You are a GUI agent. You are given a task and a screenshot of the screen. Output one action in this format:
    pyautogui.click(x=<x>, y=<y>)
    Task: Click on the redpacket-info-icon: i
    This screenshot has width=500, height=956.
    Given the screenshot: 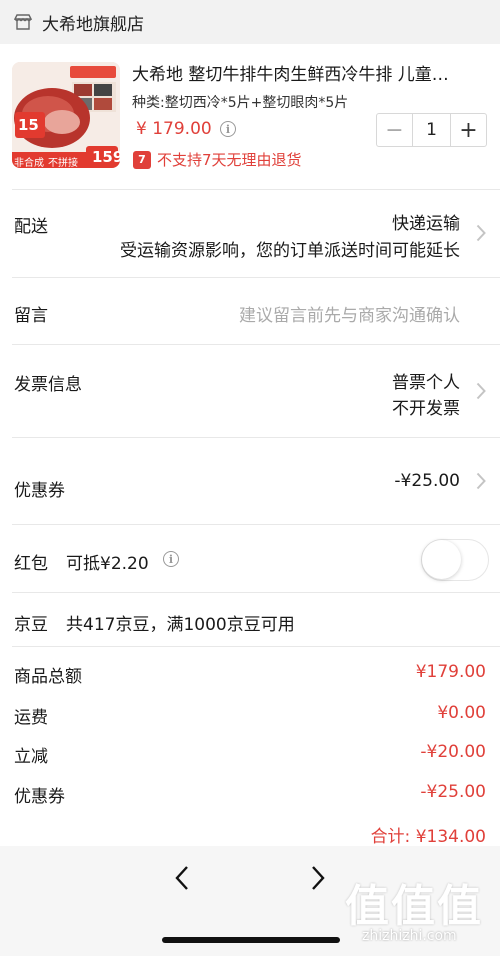 What is the action you would take?
    pyautogui.click(x=171, y=559)
    